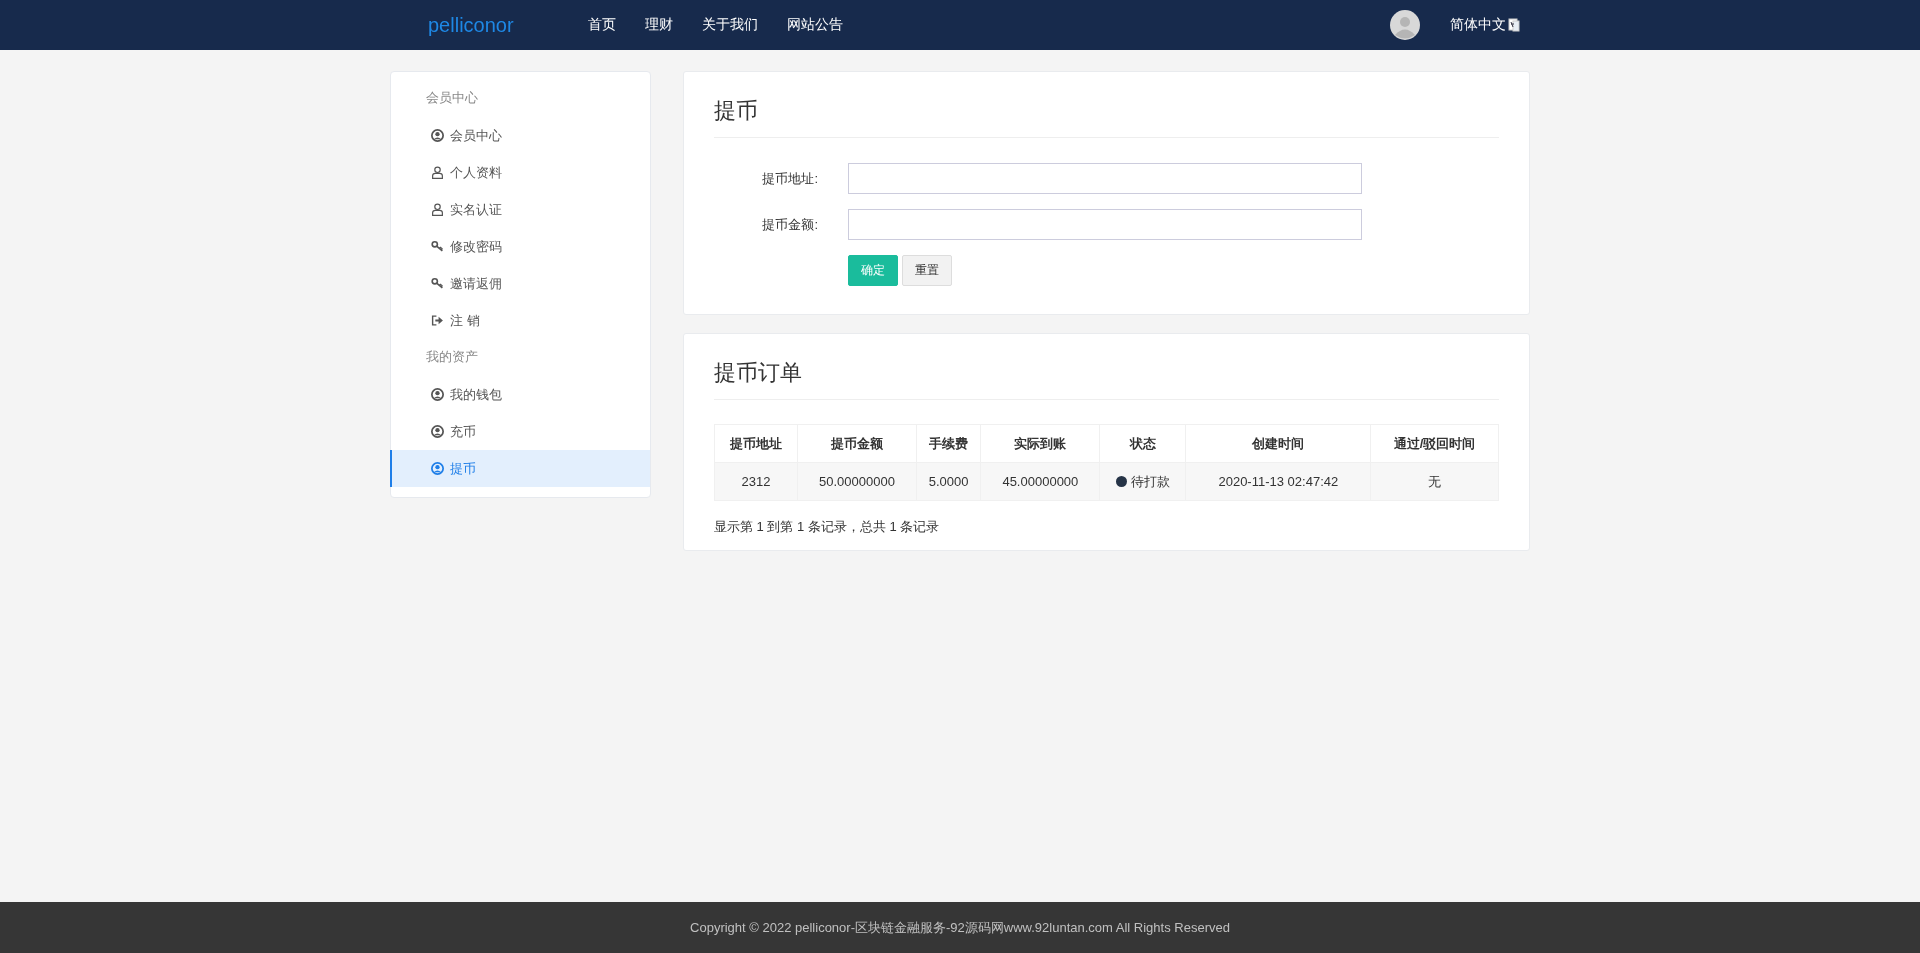 This screenshot has height=953, width=1920. Describe the element at coordinates (471, 25) in the screenshot. I see `site-logo: pelliconor` at that location.